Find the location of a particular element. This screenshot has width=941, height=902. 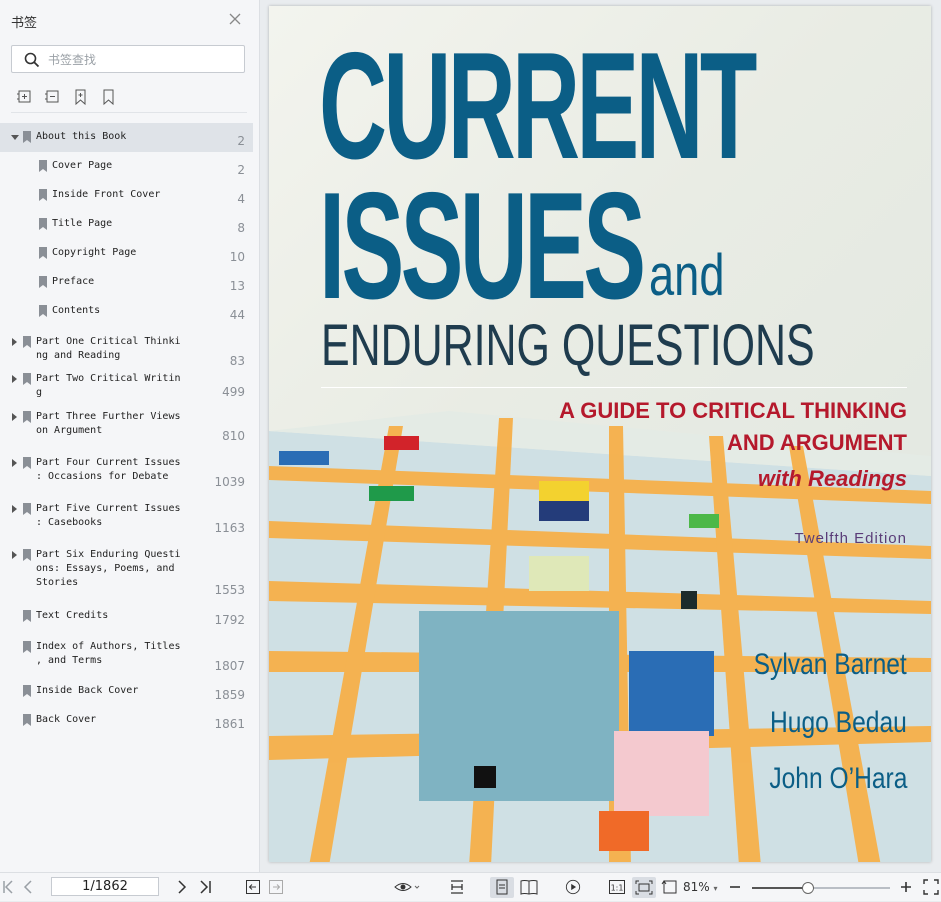

bookmark-label: Contents is located at coordinates (76, 310).